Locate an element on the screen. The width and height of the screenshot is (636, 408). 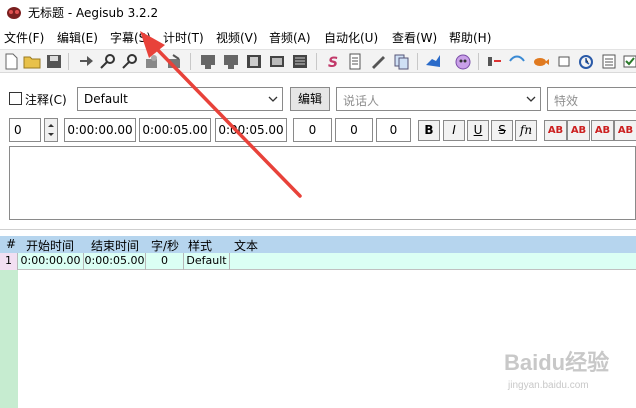
layer-field: 0 is located at coordinates (25, 130).